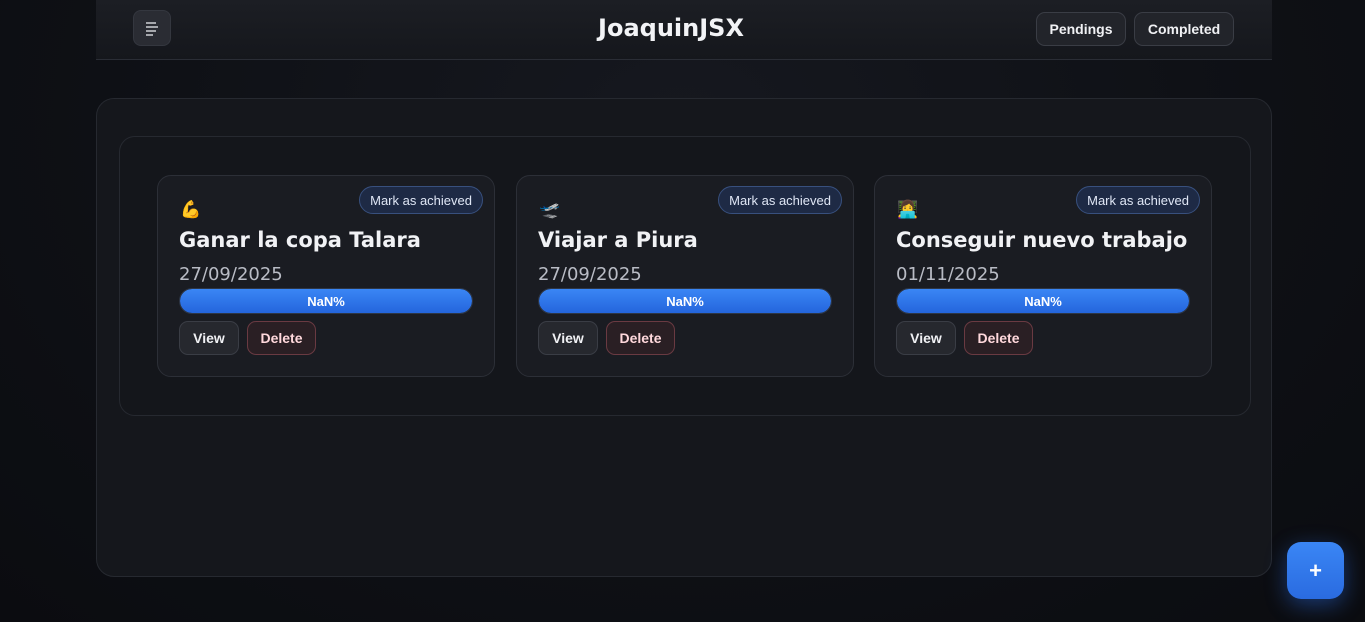  I want to click on goal-title: Ganar la copa Talara, so click(300, 240).